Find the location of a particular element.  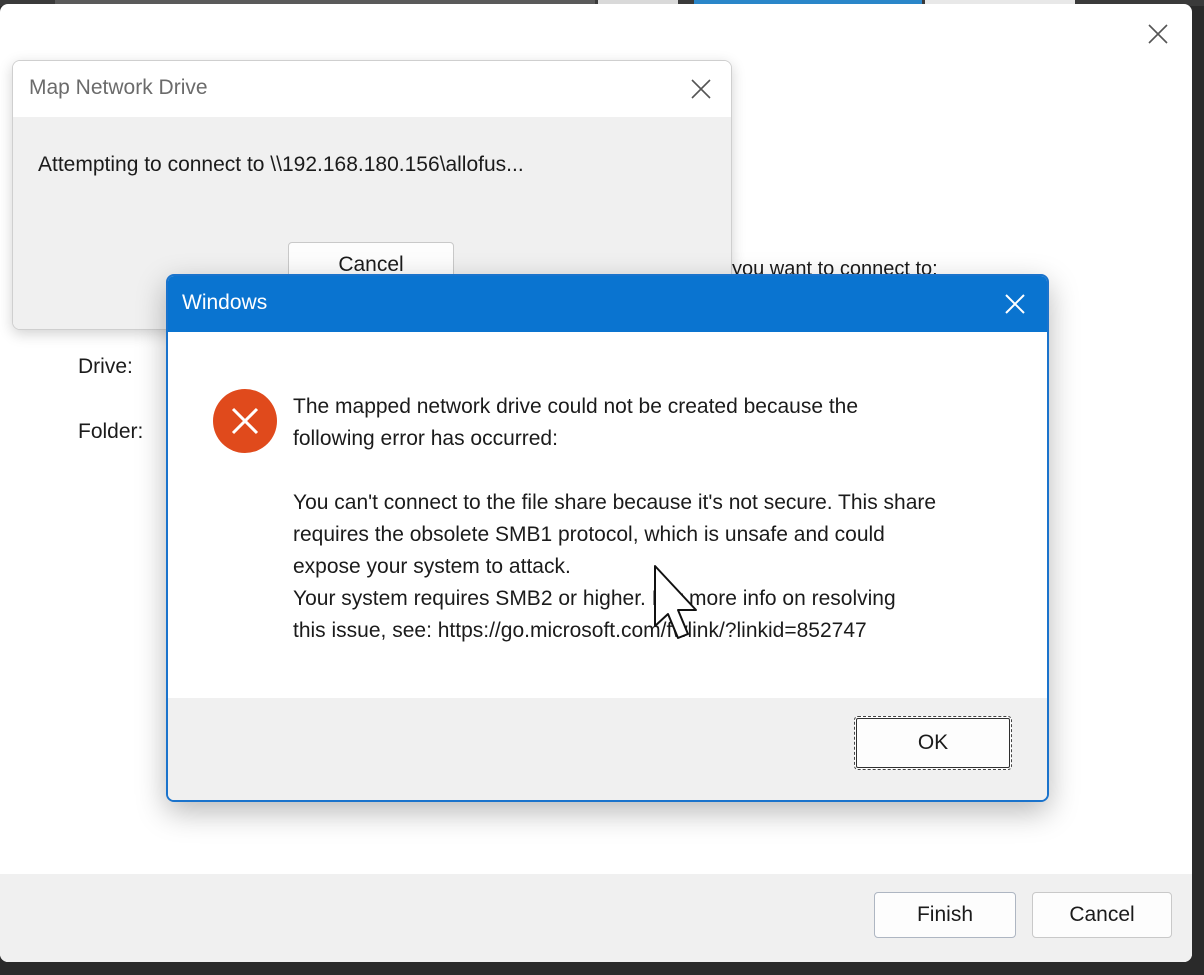

error-dialog-close-button is located at coordinates (1015, 304).